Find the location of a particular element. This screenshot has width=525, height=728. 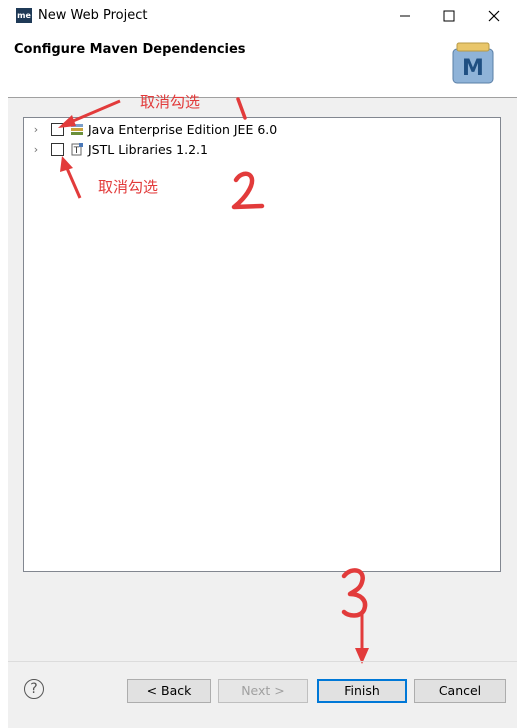

next-button: Next > is located at coordinates (263, 691).